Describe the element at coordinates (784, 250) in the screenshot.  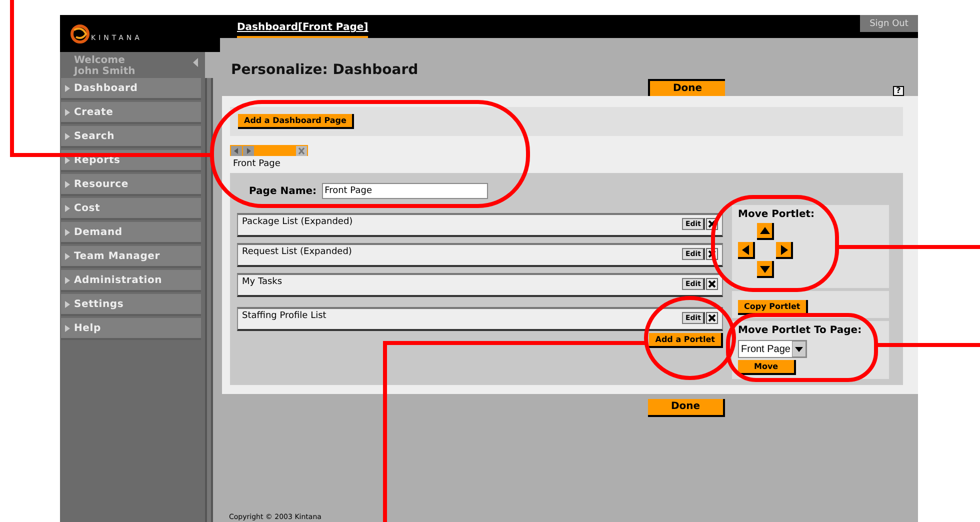
I see `move-right-button` at that location.